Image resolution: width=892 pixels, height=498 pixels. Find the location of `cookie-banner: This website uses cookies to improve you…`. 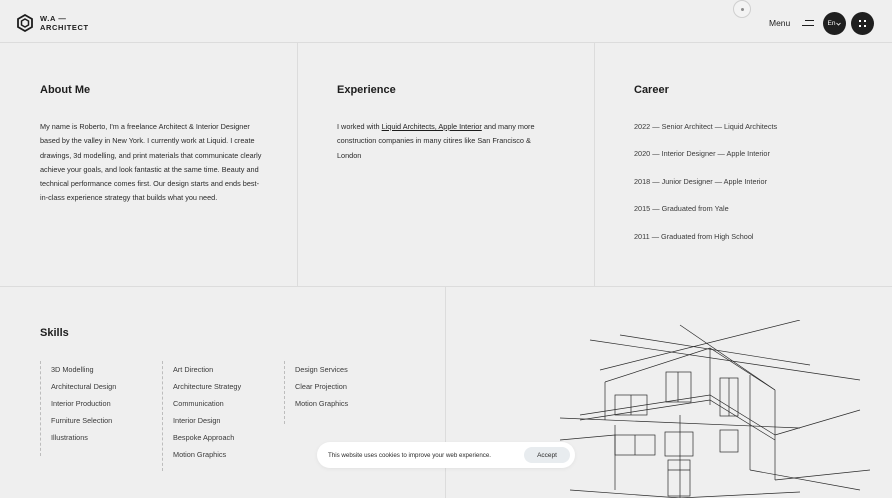

cookie-banner: This website uses cookies to improve you… is located at coordinates (446, 455).